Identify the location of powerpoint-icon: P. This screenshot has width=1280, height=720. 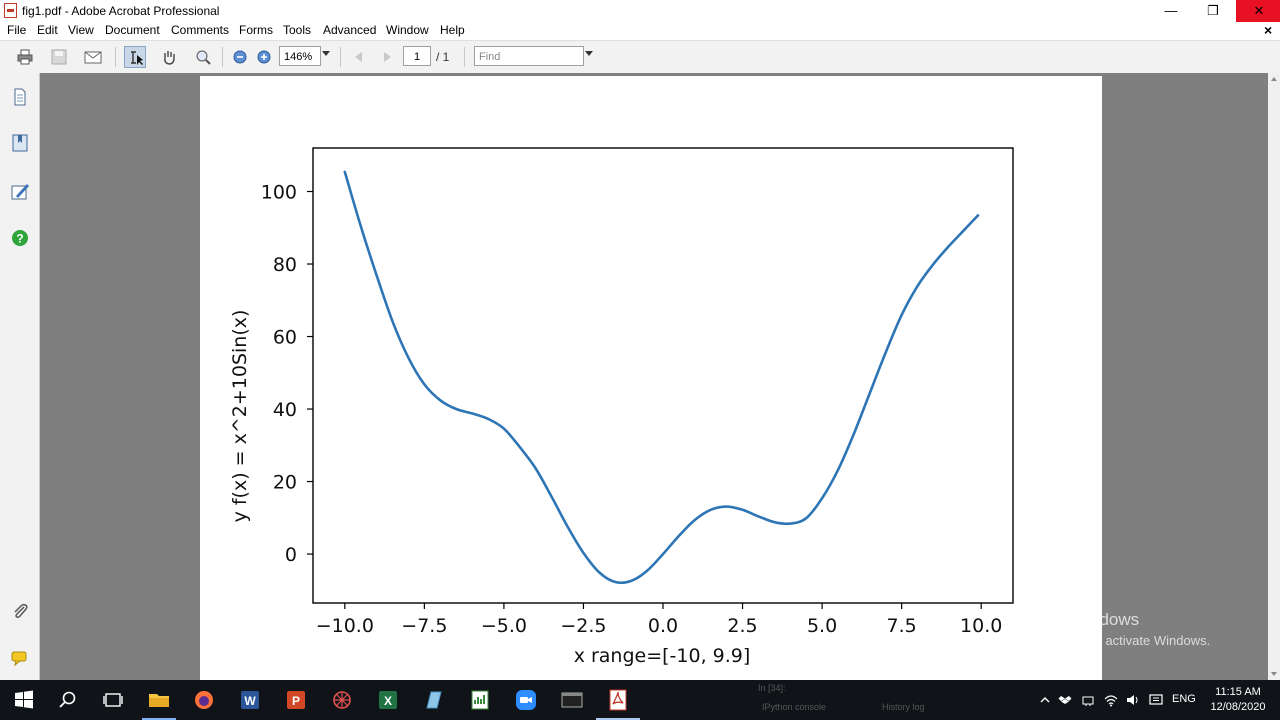
(296, 700).